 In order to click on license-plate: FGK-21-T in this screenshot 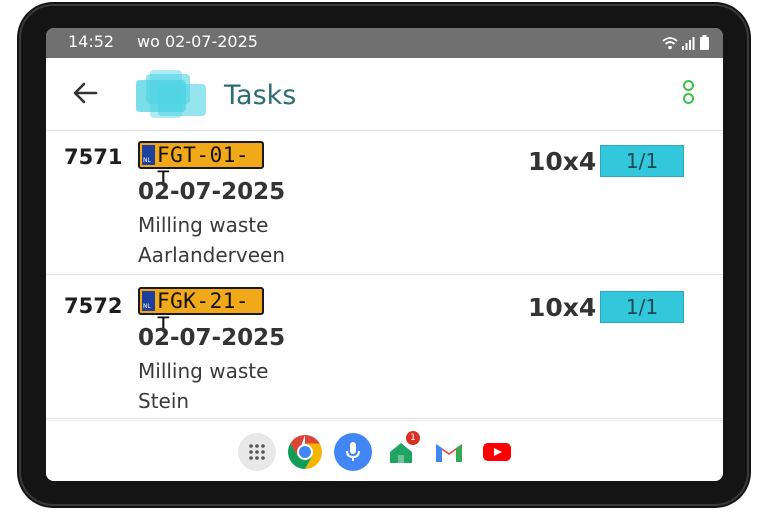, I will do `click(201, 312)`.